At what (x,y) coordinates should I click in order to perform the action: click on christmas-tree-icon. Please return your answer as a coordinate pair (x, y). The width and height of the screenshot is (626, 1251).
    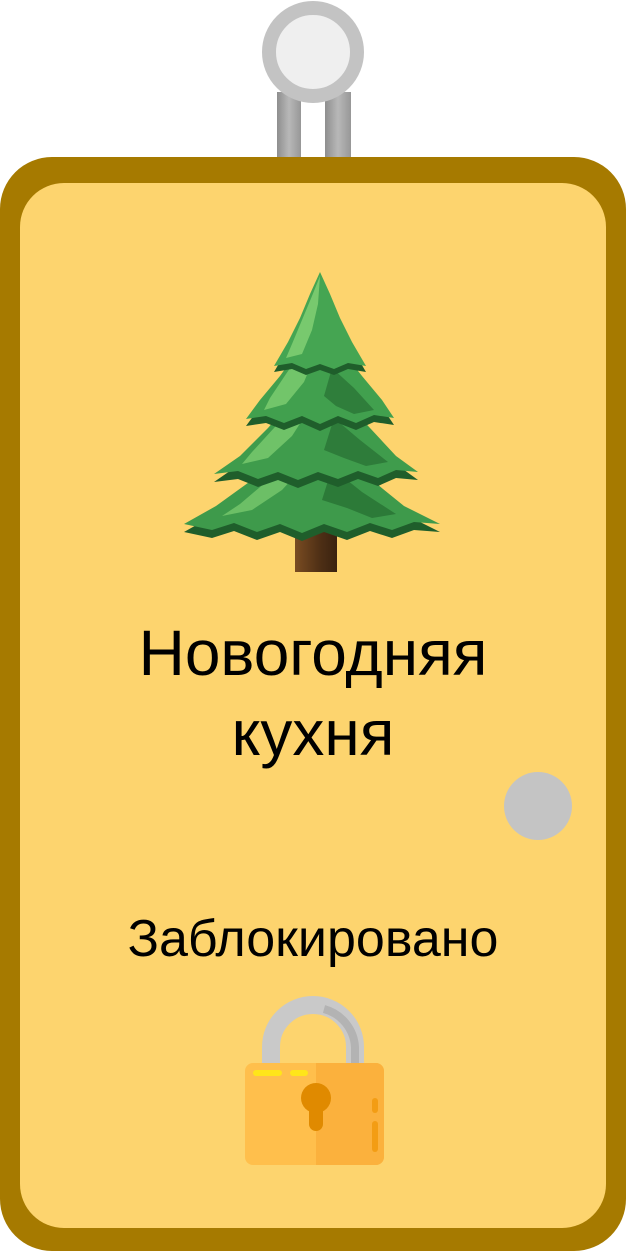
    Looking at the image, I should click on (312, 422).